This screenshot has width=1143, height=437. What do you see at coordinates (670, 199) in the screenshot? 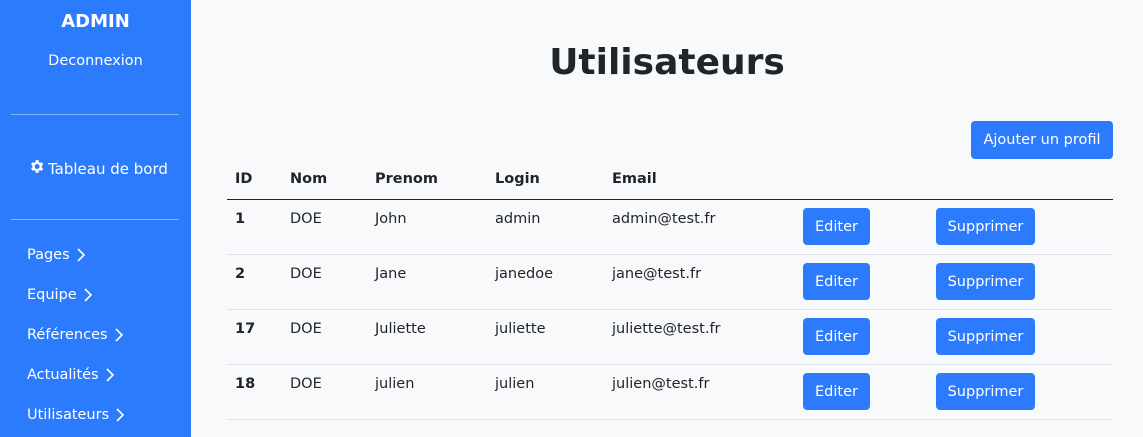
I see `table-header-divider` at bounding box center [670, 199].